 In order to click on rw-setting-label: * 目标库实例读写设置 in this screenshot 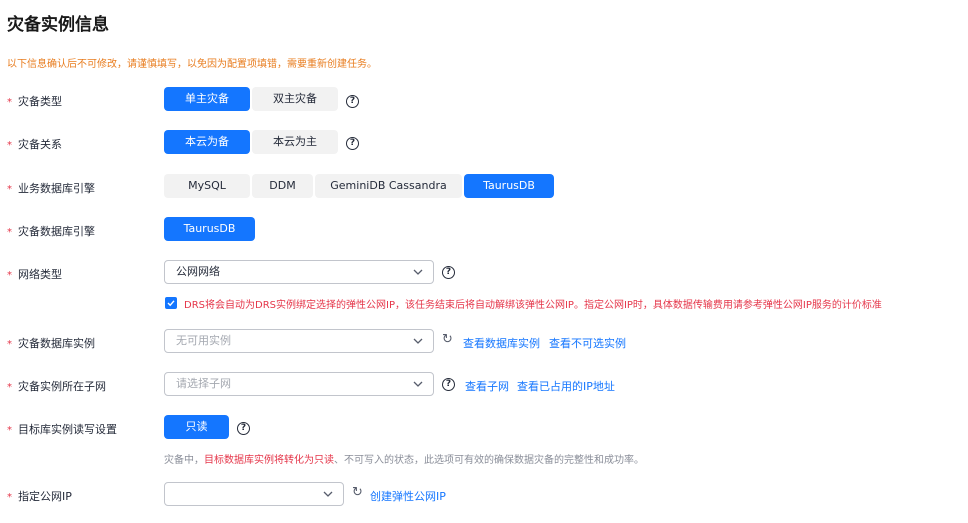, I will do `click(62, 429)`.